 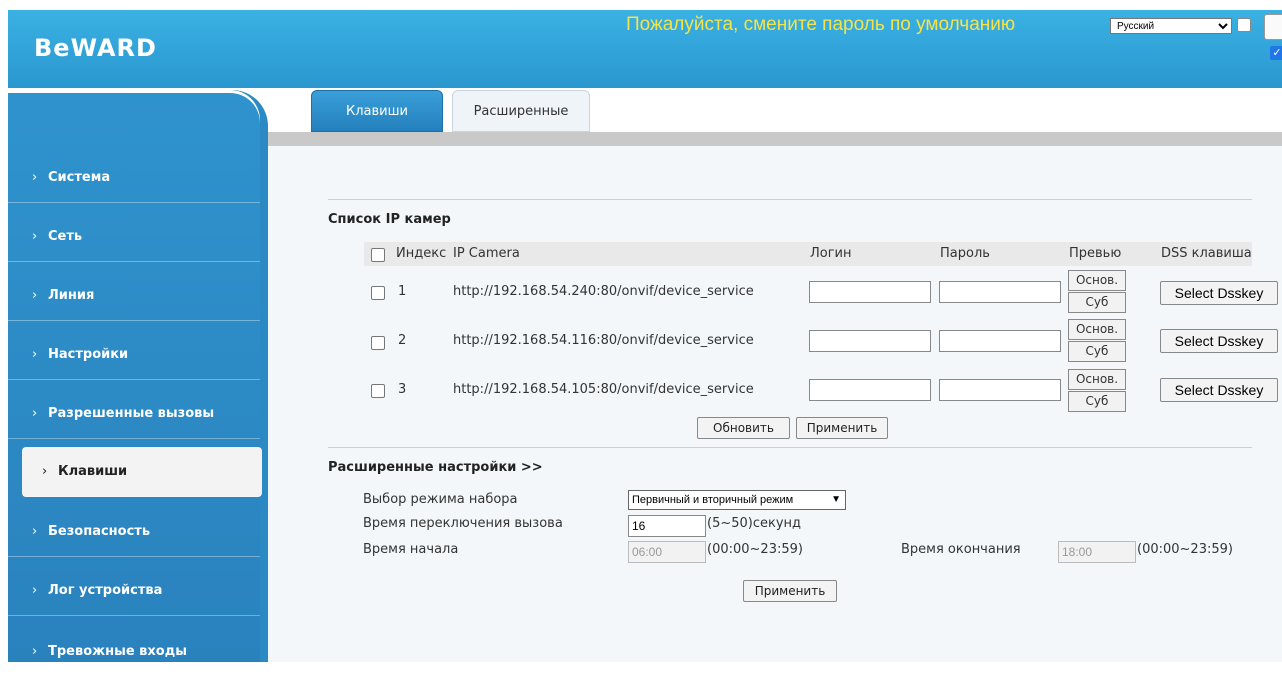 I want to click on sidebar-item-label: Клавиши, so click(x=93, y=471).